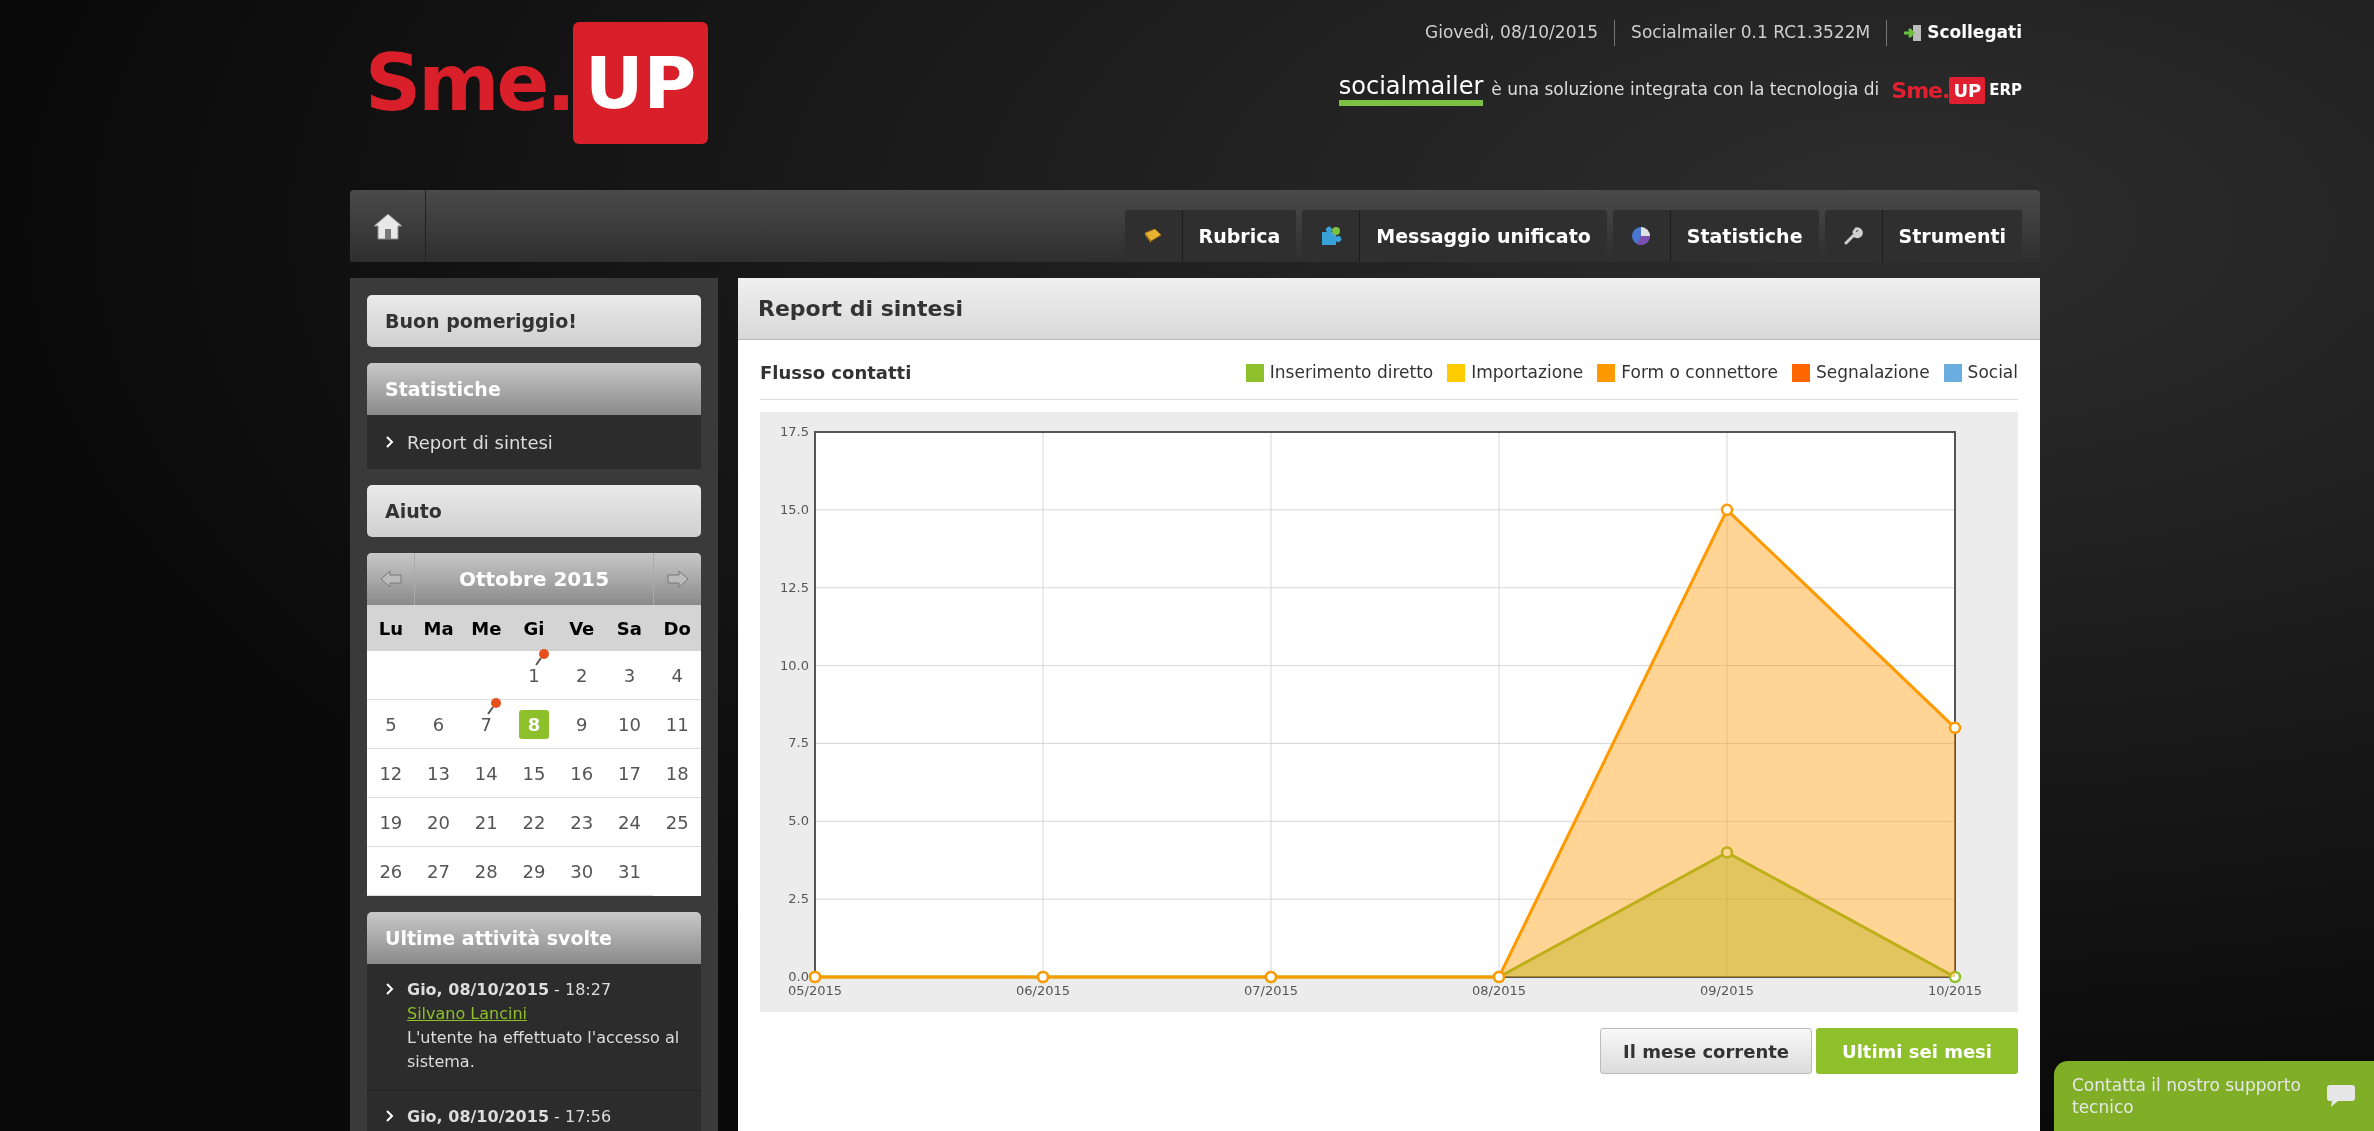  What do you see at coordinates (1955, 990) in the screenshot?
I see `x-axis-label: 10/2015` at bounding box center [1955, 990].